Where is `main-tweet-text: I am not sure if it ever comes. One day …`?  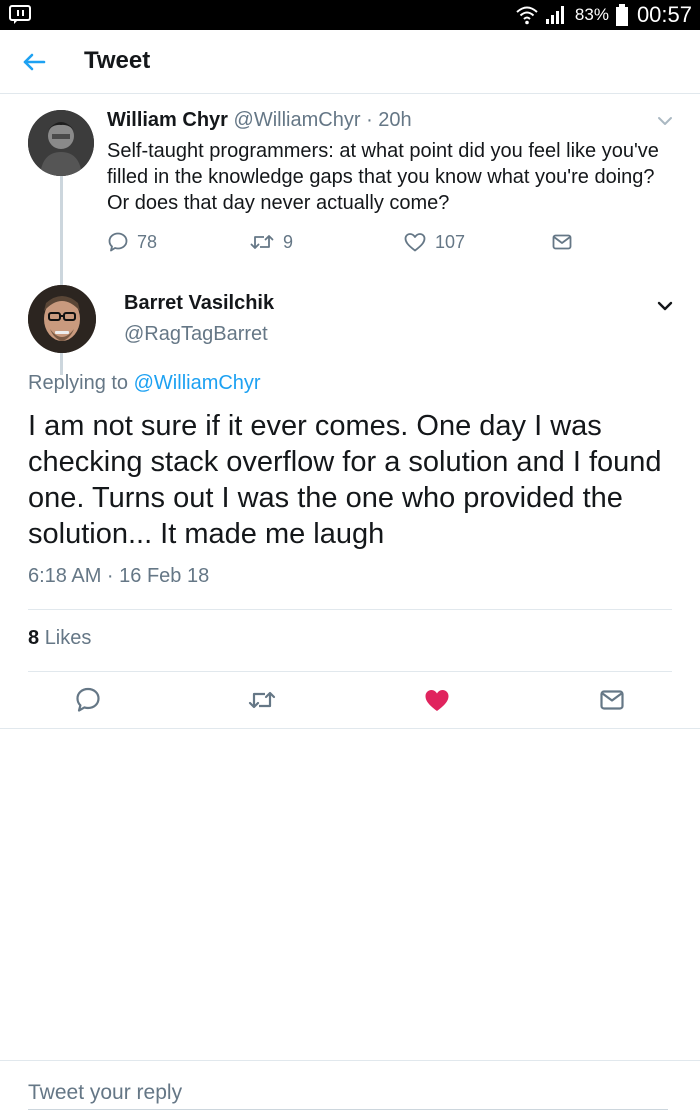 main-tweet-text: I am not sure if it ever comes. One day … is located at coordinates (345, 480).